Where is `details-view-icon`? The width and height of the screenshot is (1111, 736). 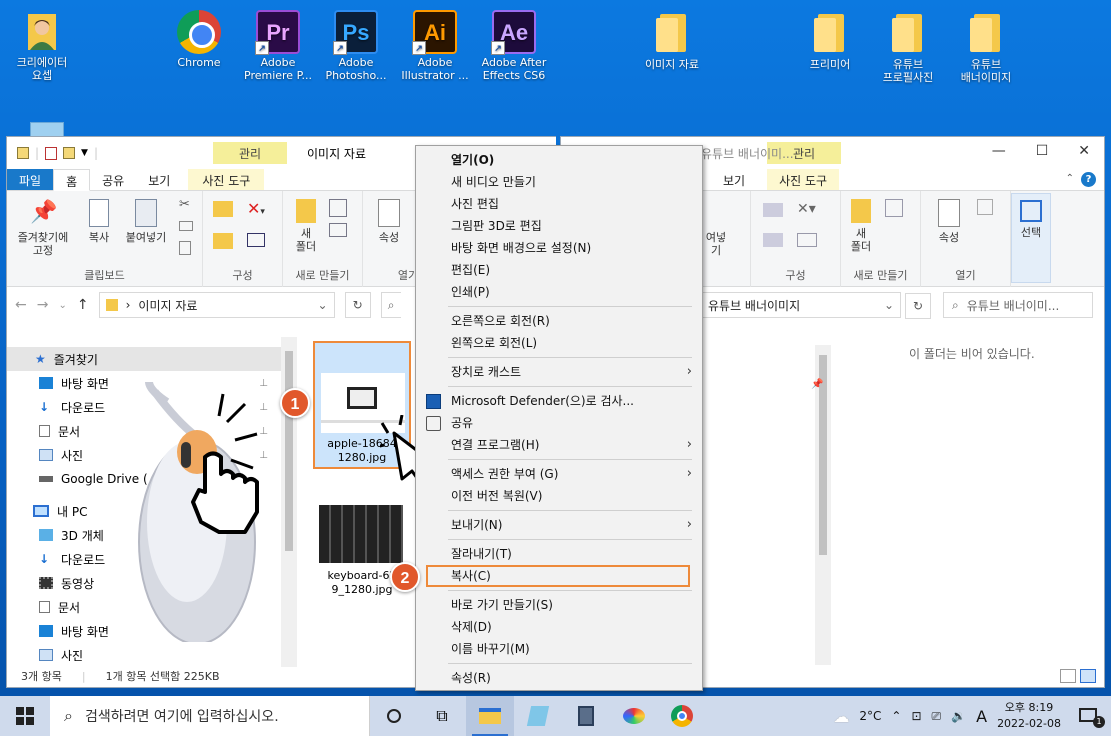
details-view-icon is located at coordinates (1068, 676).